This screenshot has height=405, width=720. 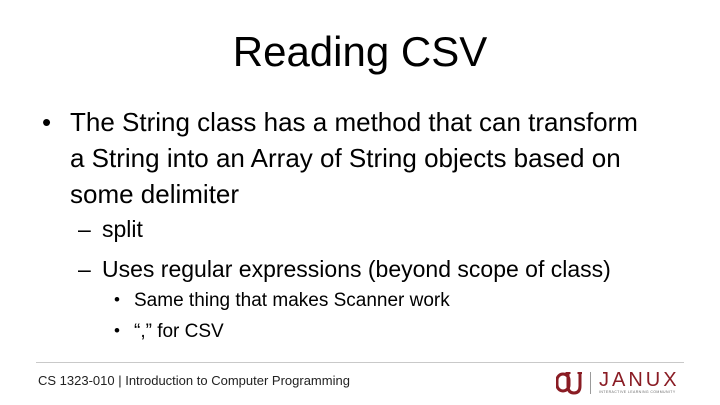 I want to click on sub-sub-bullet-item: • Same thing that makes Scanner work, so click(x=282, y=301).